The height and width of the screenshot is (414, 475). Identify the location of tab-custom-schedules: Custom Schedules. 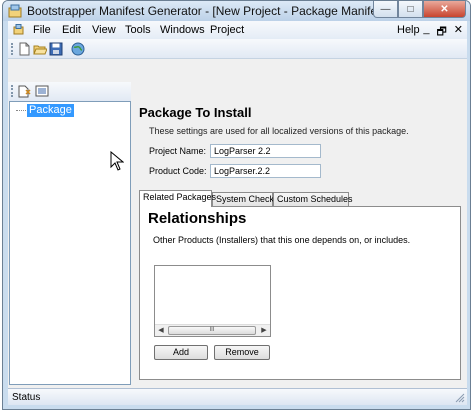
(313, 199).